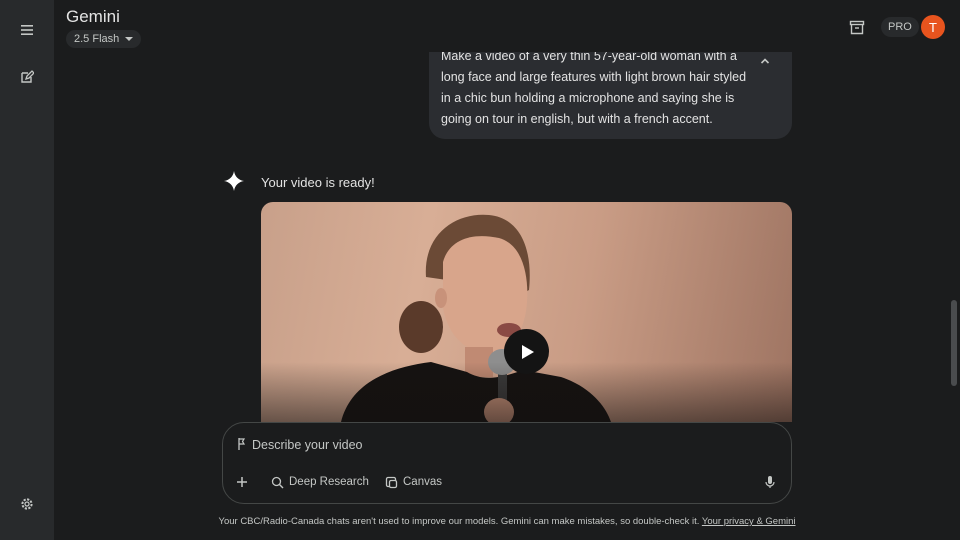 The image size is (960, 540). I want to click on mic-button, so click(770, 482).